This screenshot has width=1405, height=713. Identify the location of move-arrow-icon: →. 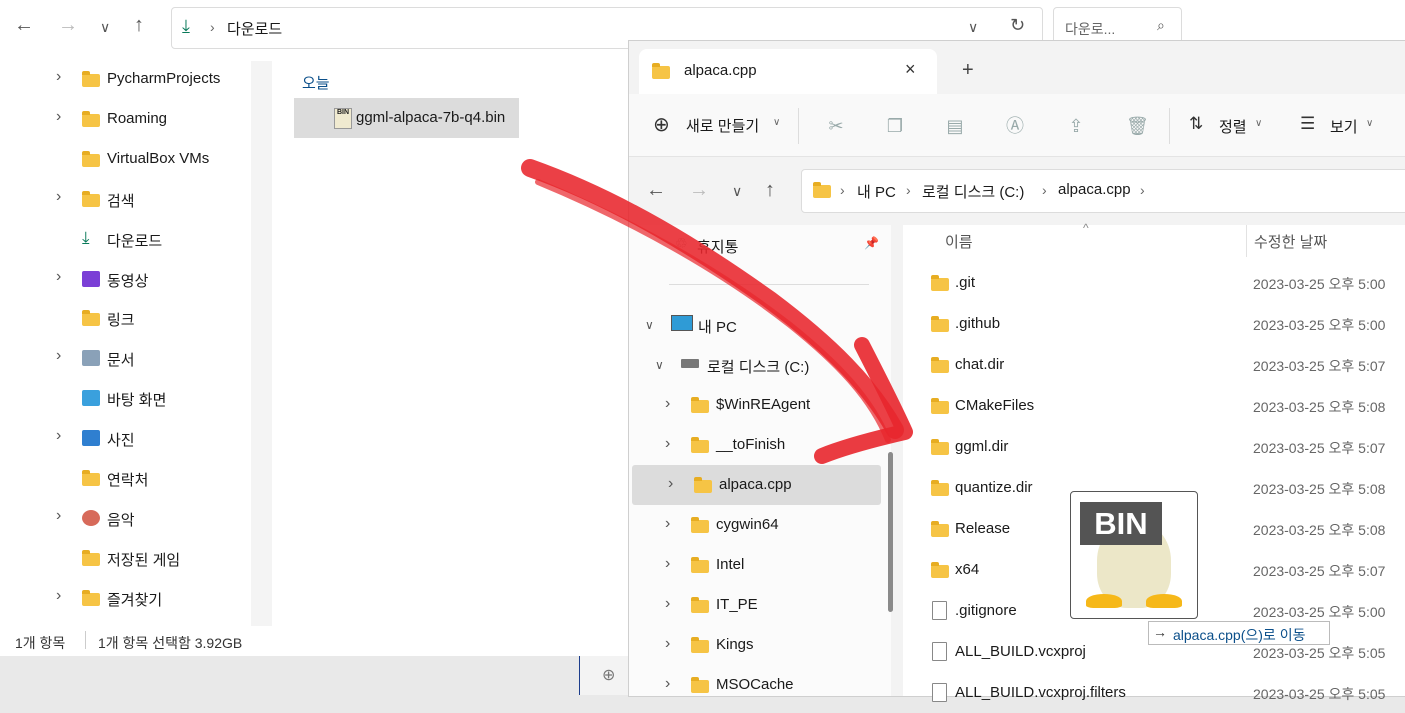
(1160, 632).